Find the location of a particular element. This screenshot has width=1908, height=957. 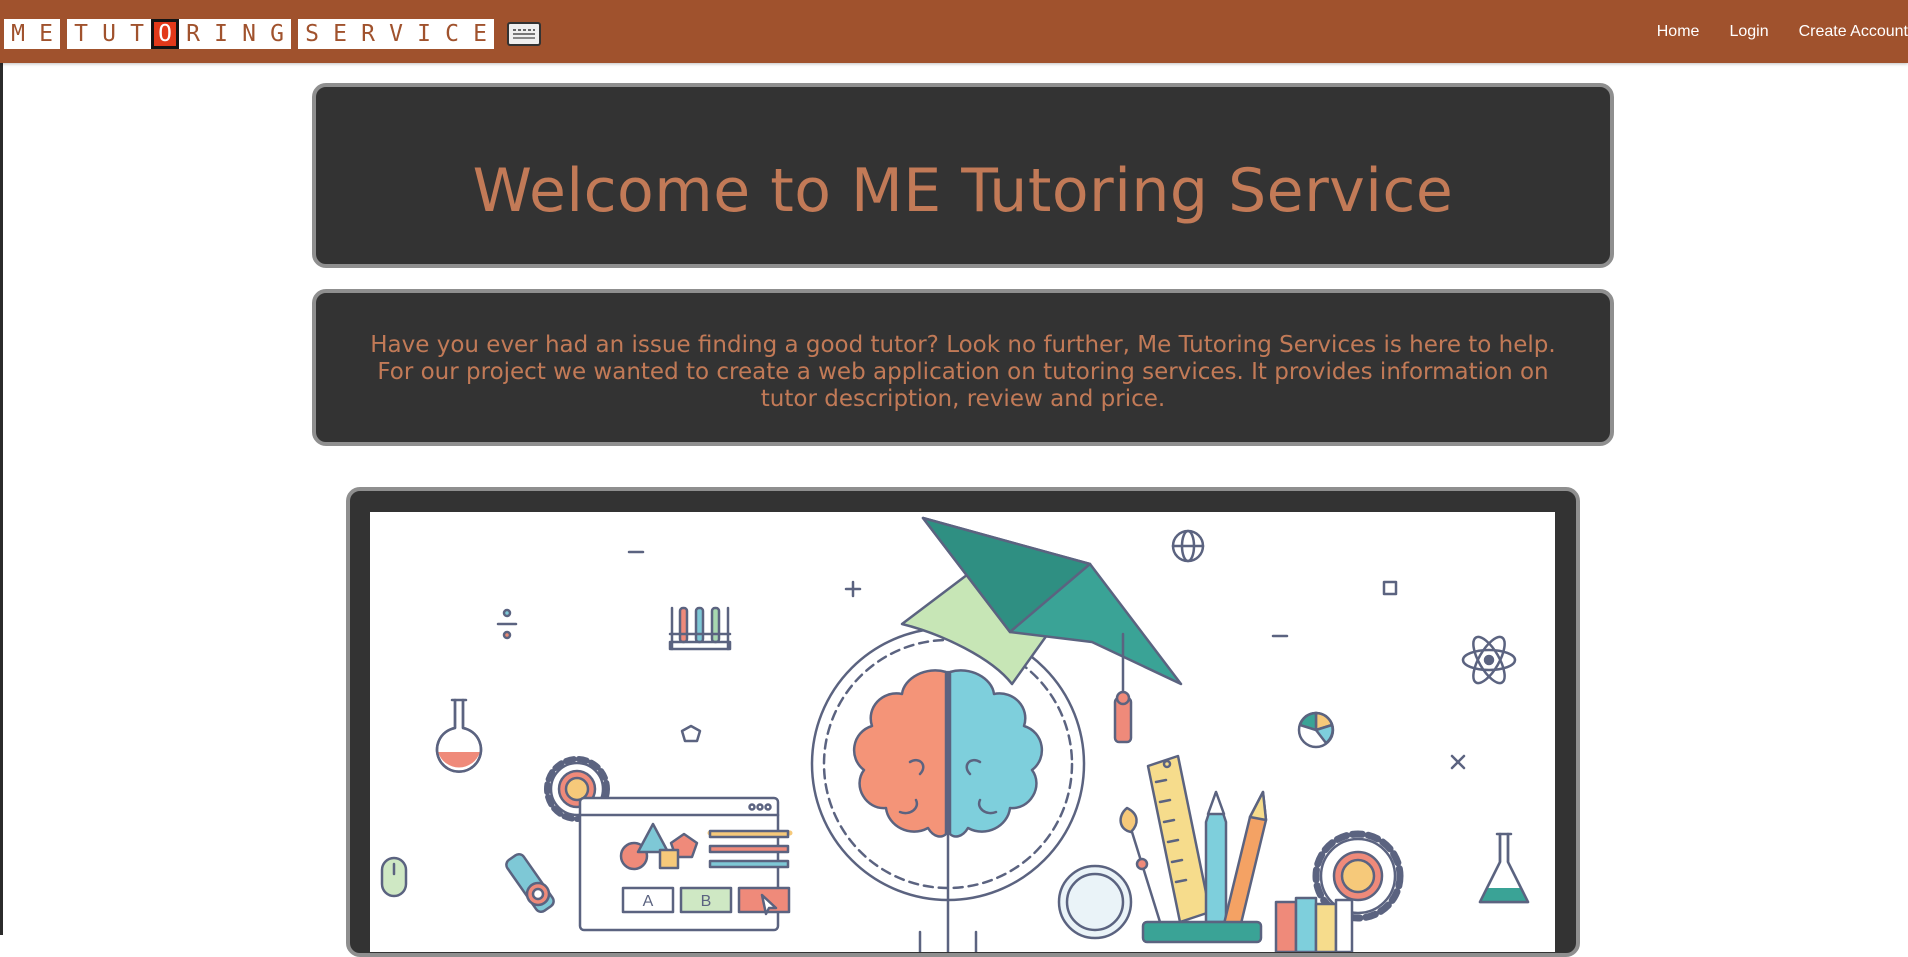

pie-chart-icon is located at coordinates (1316, 730).